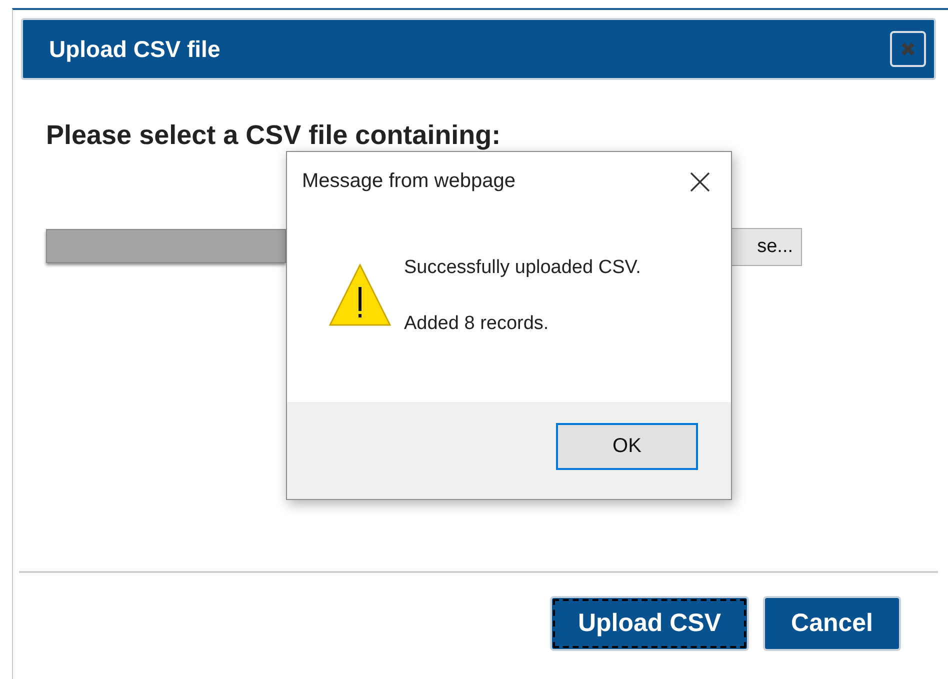  I want to click on close-button, so click(700, 181).